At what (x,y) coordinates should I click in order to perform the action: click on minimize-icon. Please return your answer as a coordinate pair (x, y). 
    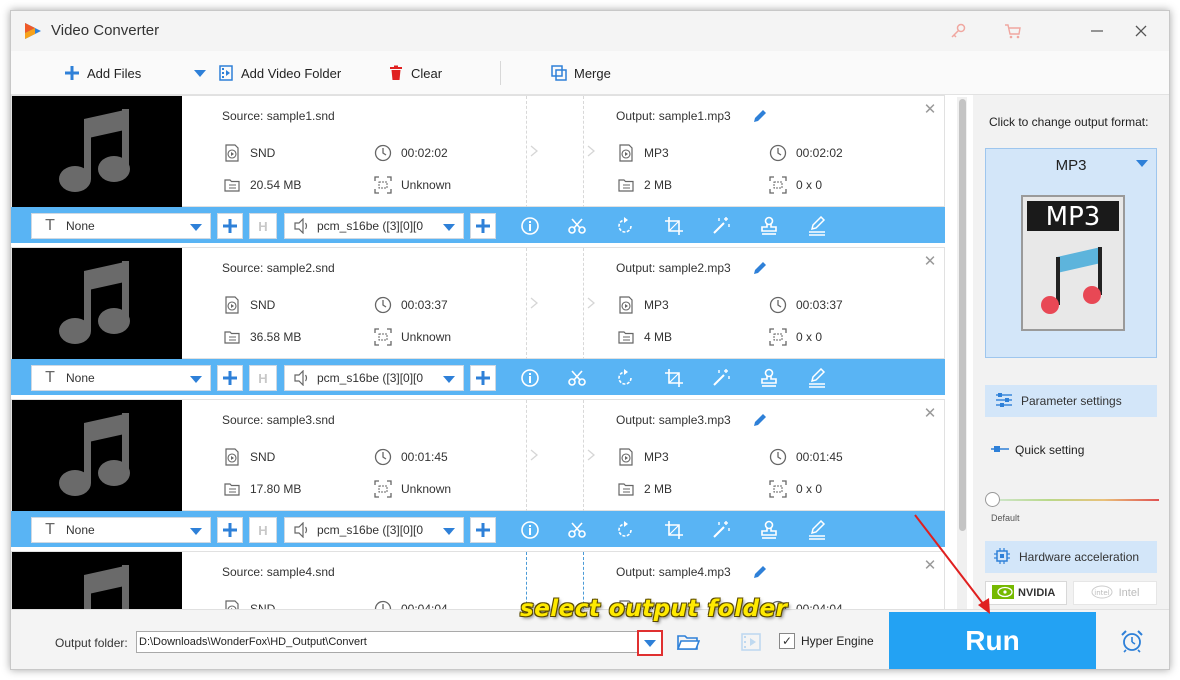
    Looking at the image, I should click on (1097, 31).